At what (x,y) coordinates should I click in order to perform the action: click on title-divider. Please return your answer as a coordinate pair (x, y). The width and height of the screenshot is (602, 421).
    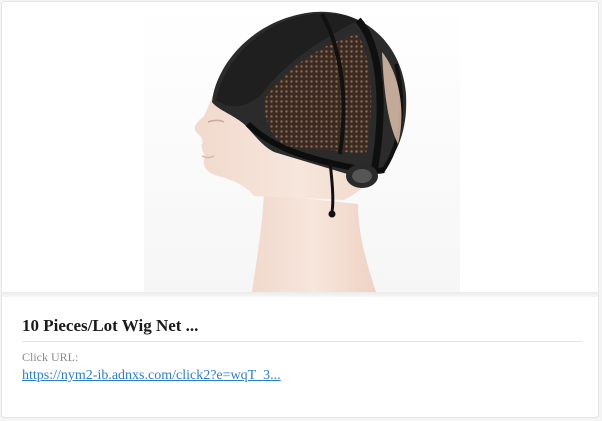
    Looking at the image, I should click on (302, 341).